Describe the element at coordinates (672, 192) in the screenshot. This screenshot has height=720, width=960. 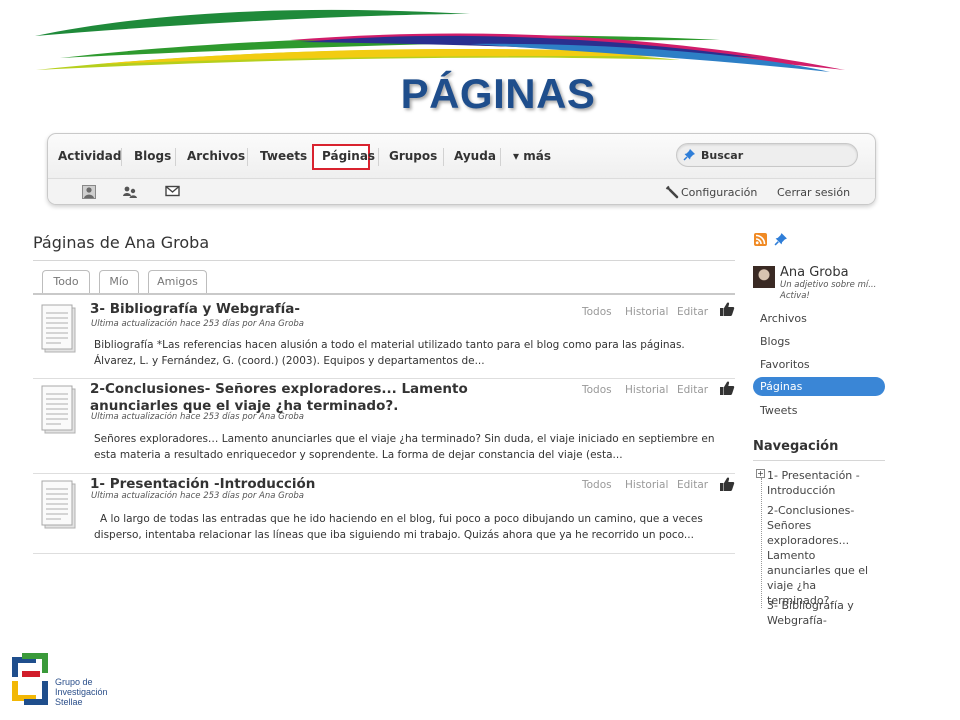
I see `wrench-icon` at that location.